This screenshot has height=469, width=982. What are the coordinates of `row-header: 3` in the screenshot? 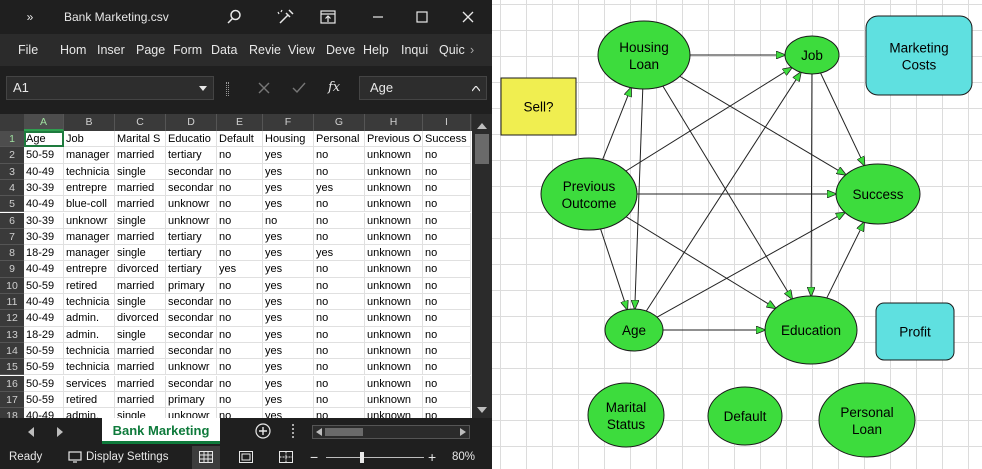 It's located at (12, 171).